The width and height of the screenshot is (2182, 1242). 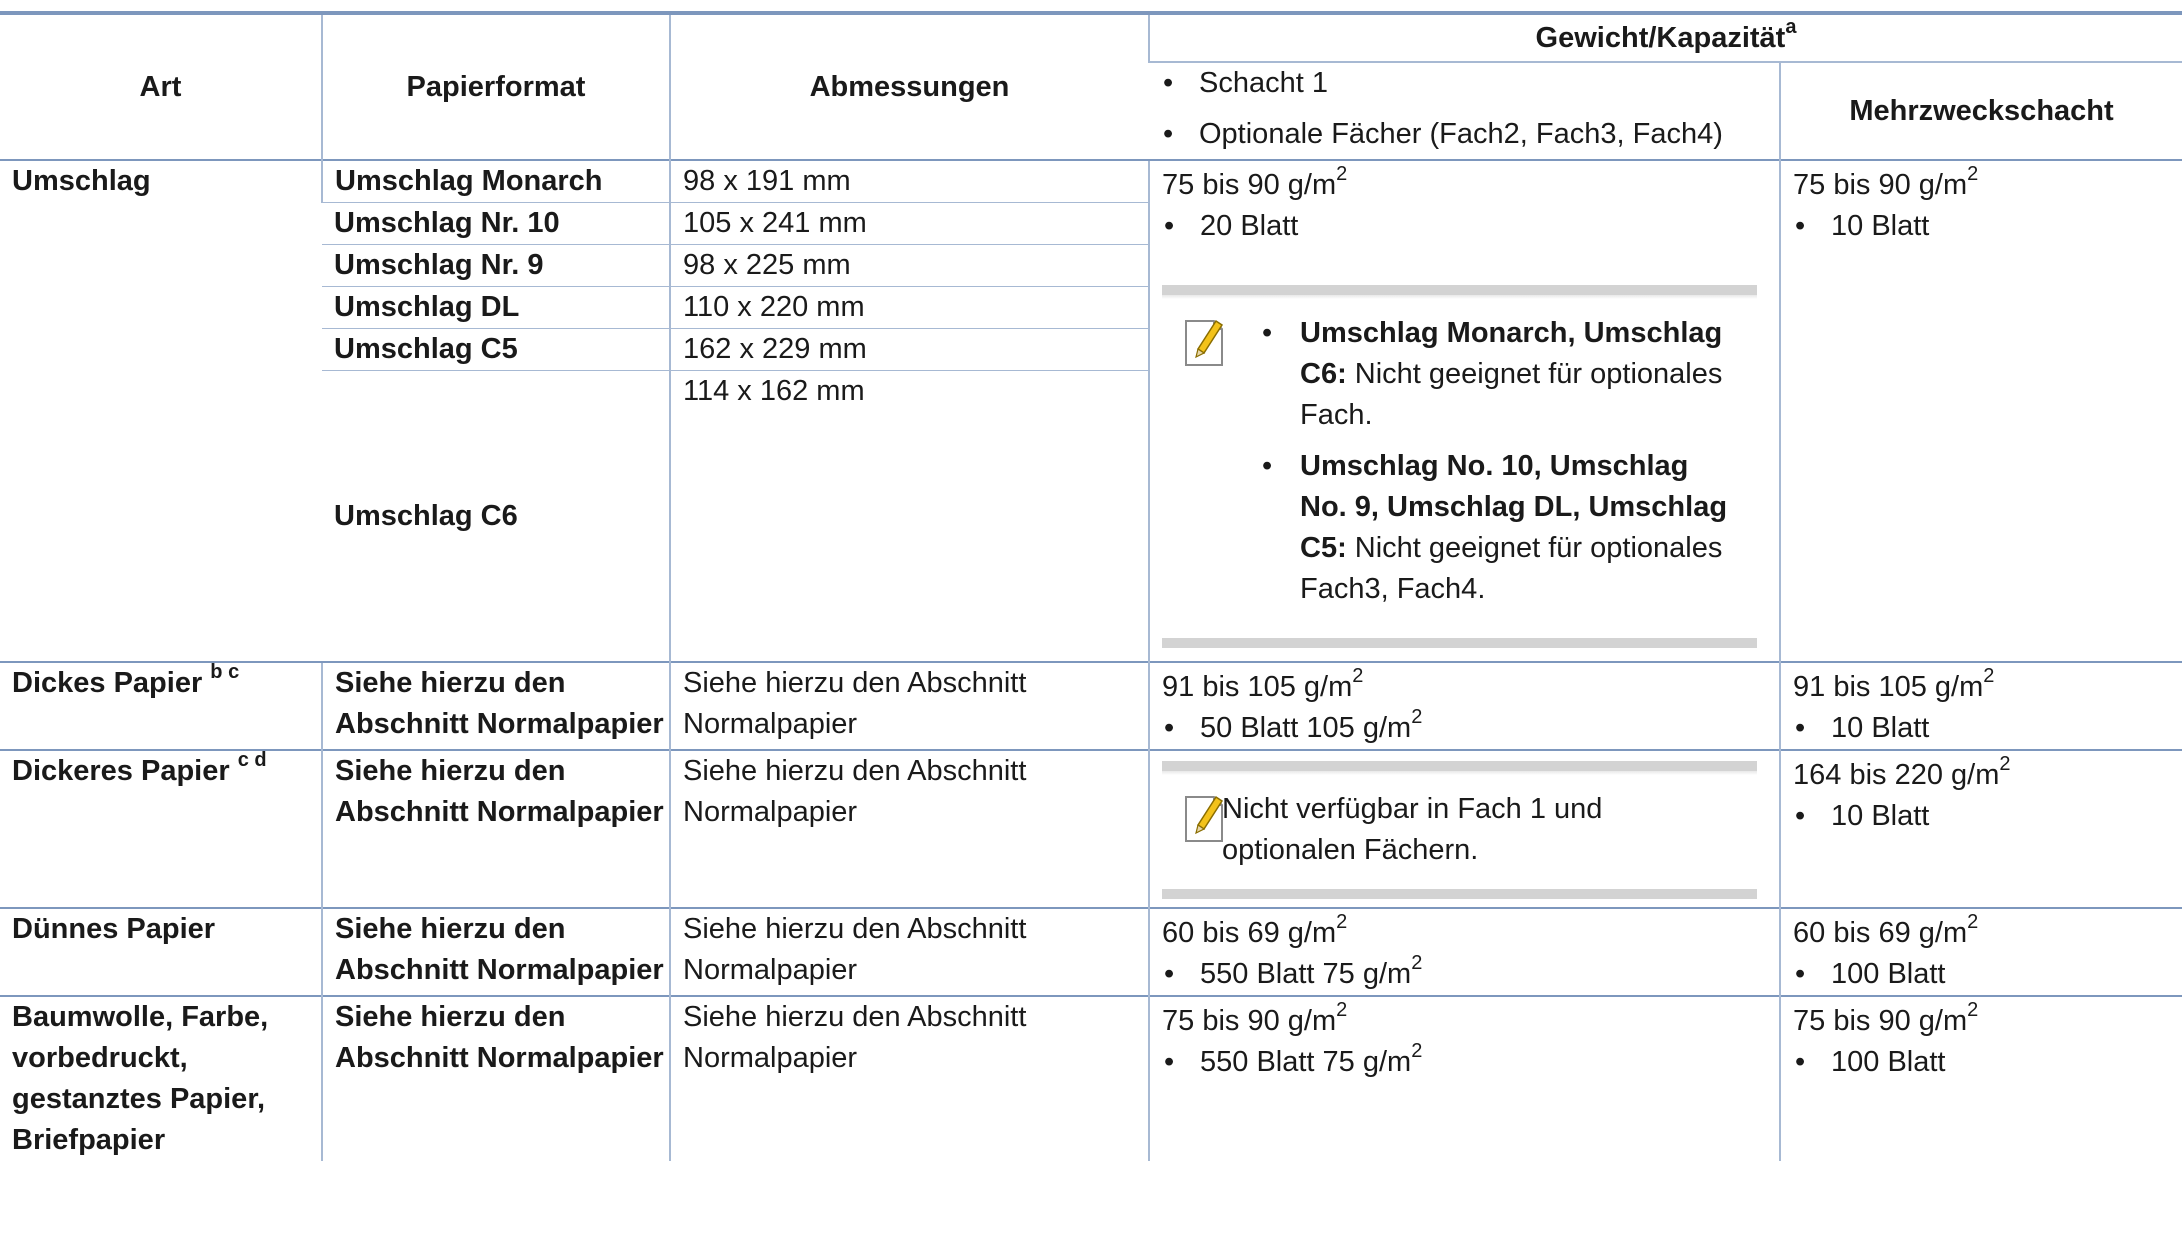 What do you see at coordinates (1902, 772) in the screenshot?
I see `mp-weight: 164 bis 220 g/m2` at bounding box center [1902, 772].